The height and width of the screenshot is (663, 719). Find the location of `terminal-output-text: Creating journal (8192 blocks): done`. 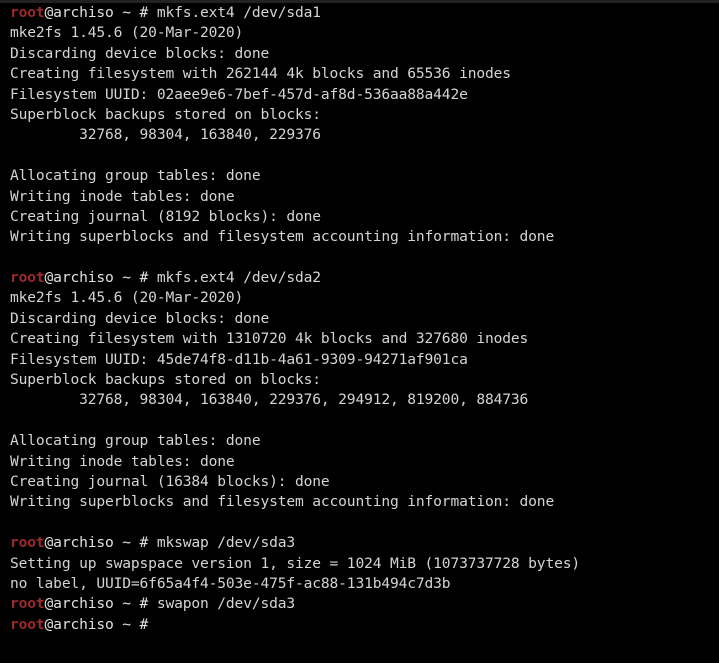

terminal-output-text: Creating journal (8192 blocks): done is located at coordinates (165, 216).